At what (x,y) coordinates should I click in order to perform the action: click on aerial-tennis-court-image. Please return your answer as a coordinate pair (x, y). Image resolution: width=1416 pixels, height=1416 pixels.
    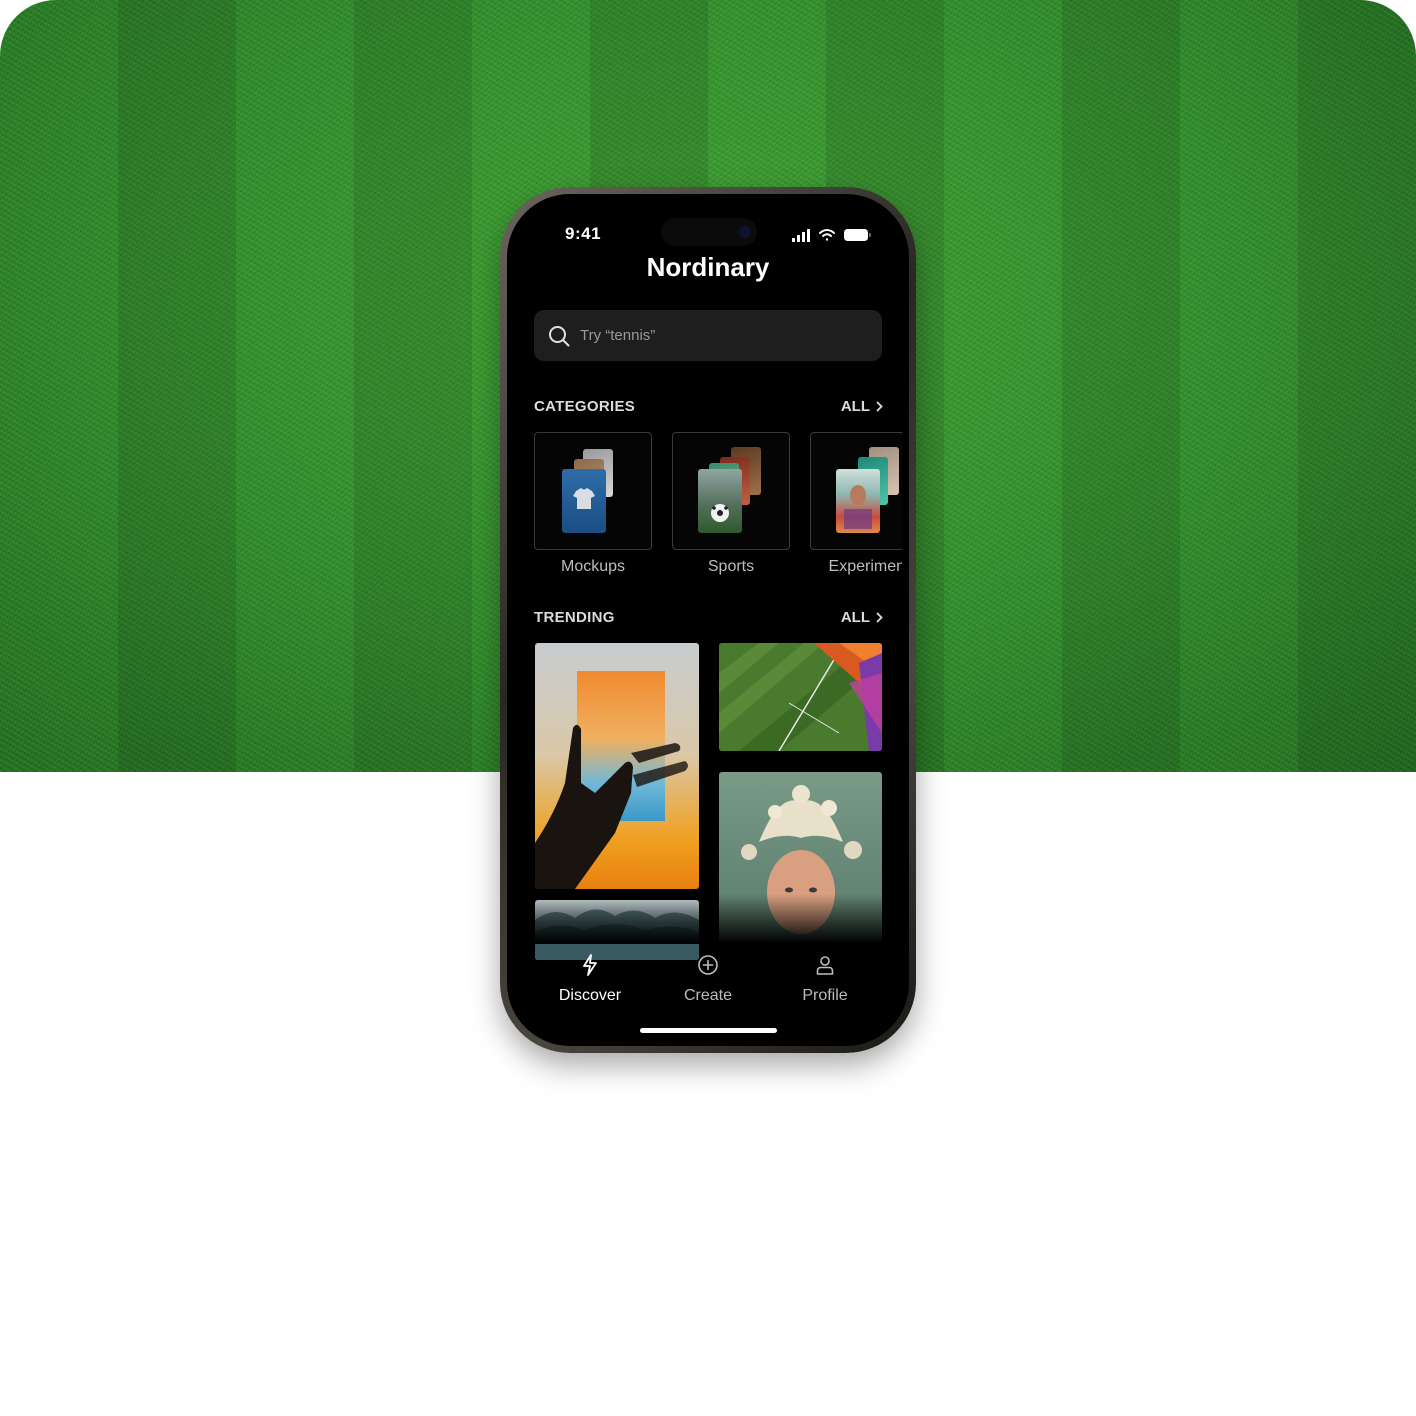
    Looking at the image, I should click on (800, 697).